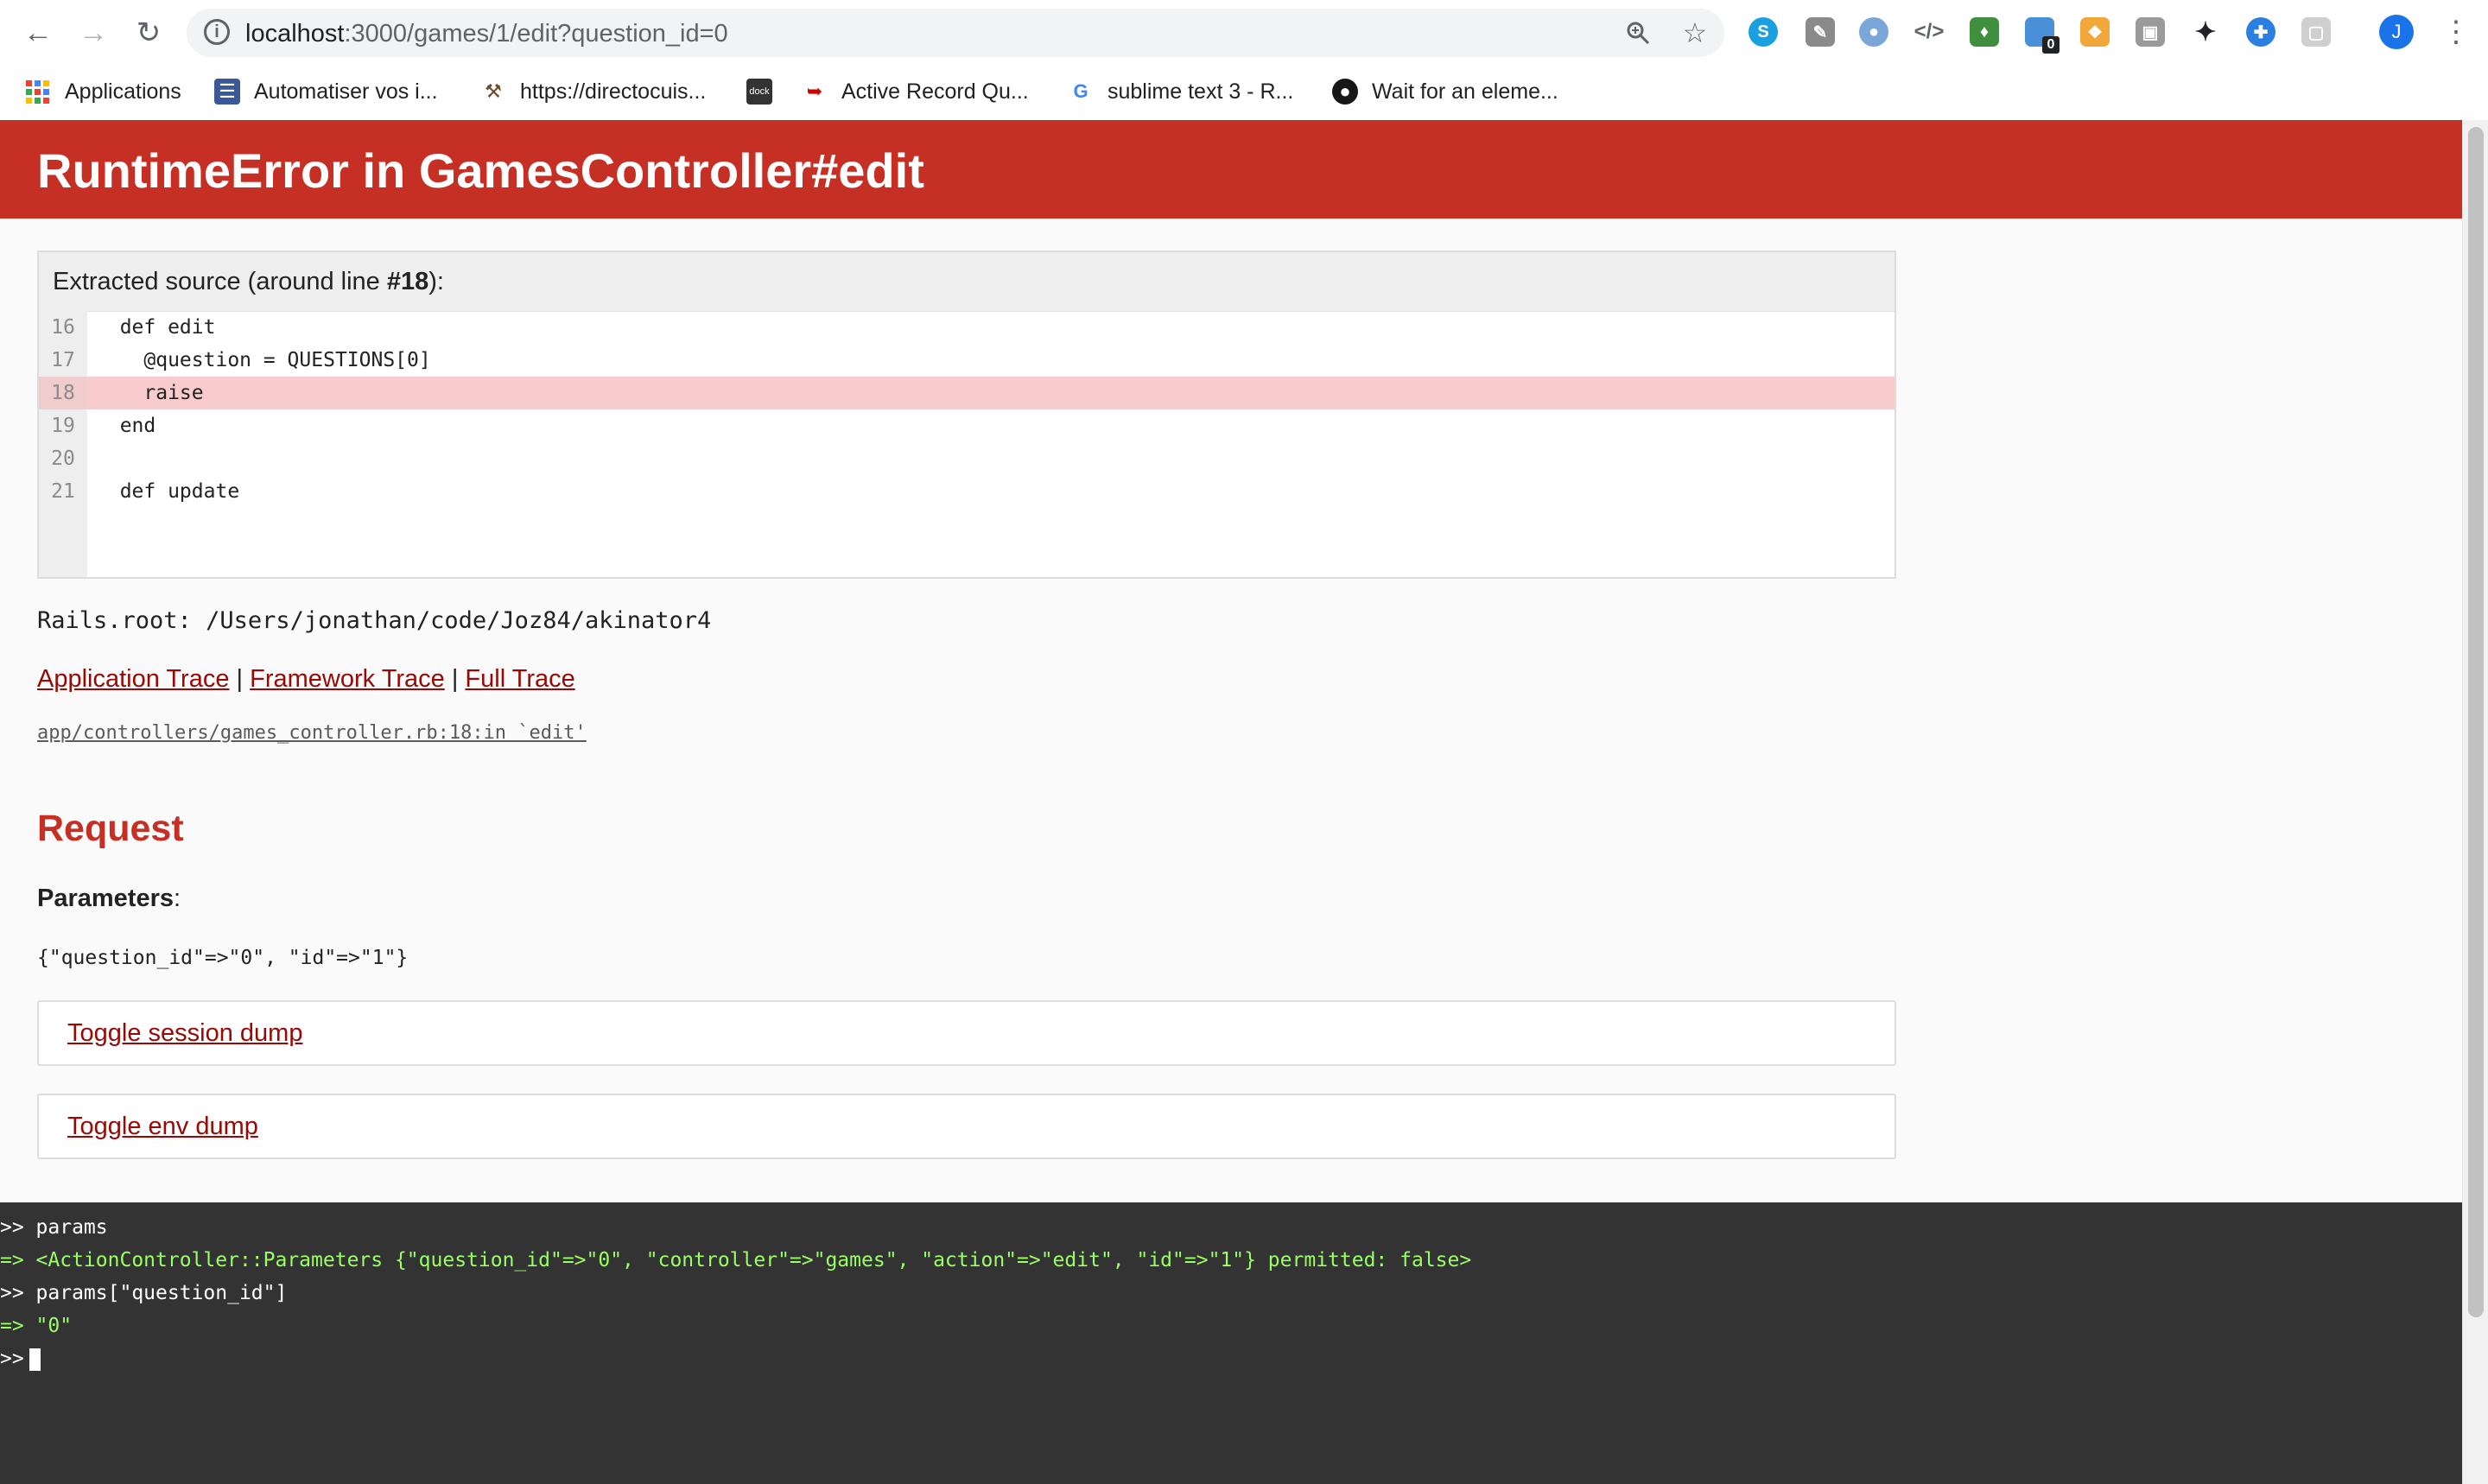  What do you see at coordinates (2150, 32) in the screenshot?
I see `window-extension-icon: ▣` at bounding box center [2150, 32].